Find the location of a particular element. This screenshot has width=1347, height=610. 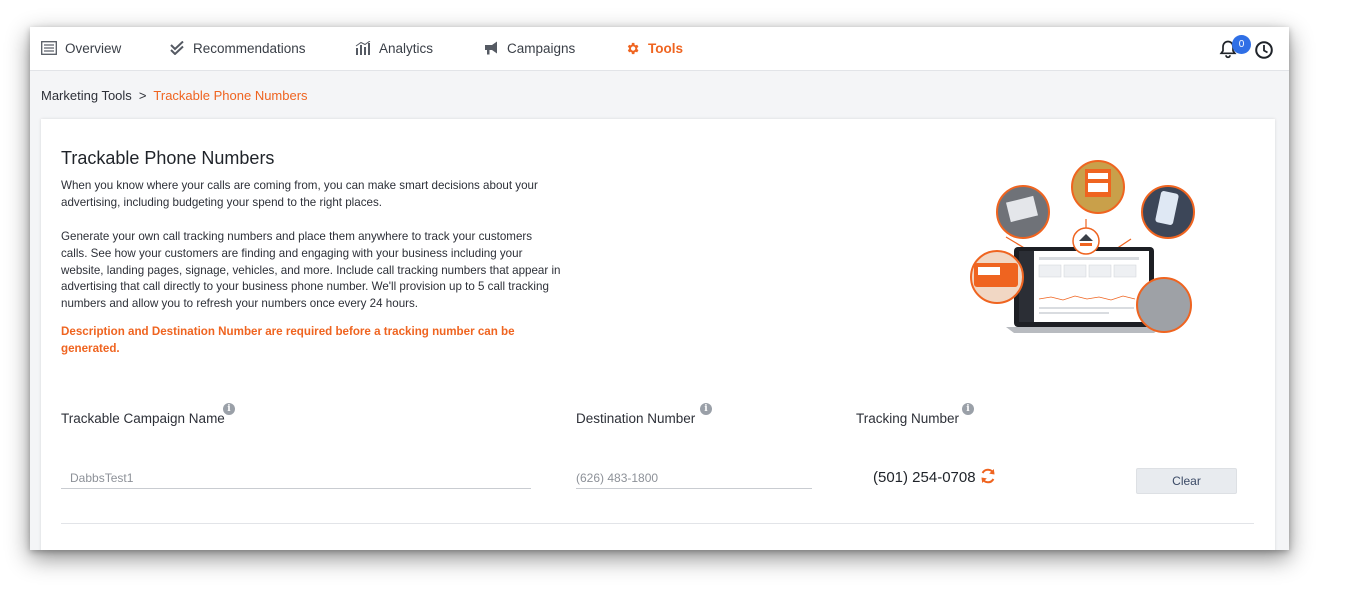

nav-campaigns: Campaigns is located at coordinates (528, 48).